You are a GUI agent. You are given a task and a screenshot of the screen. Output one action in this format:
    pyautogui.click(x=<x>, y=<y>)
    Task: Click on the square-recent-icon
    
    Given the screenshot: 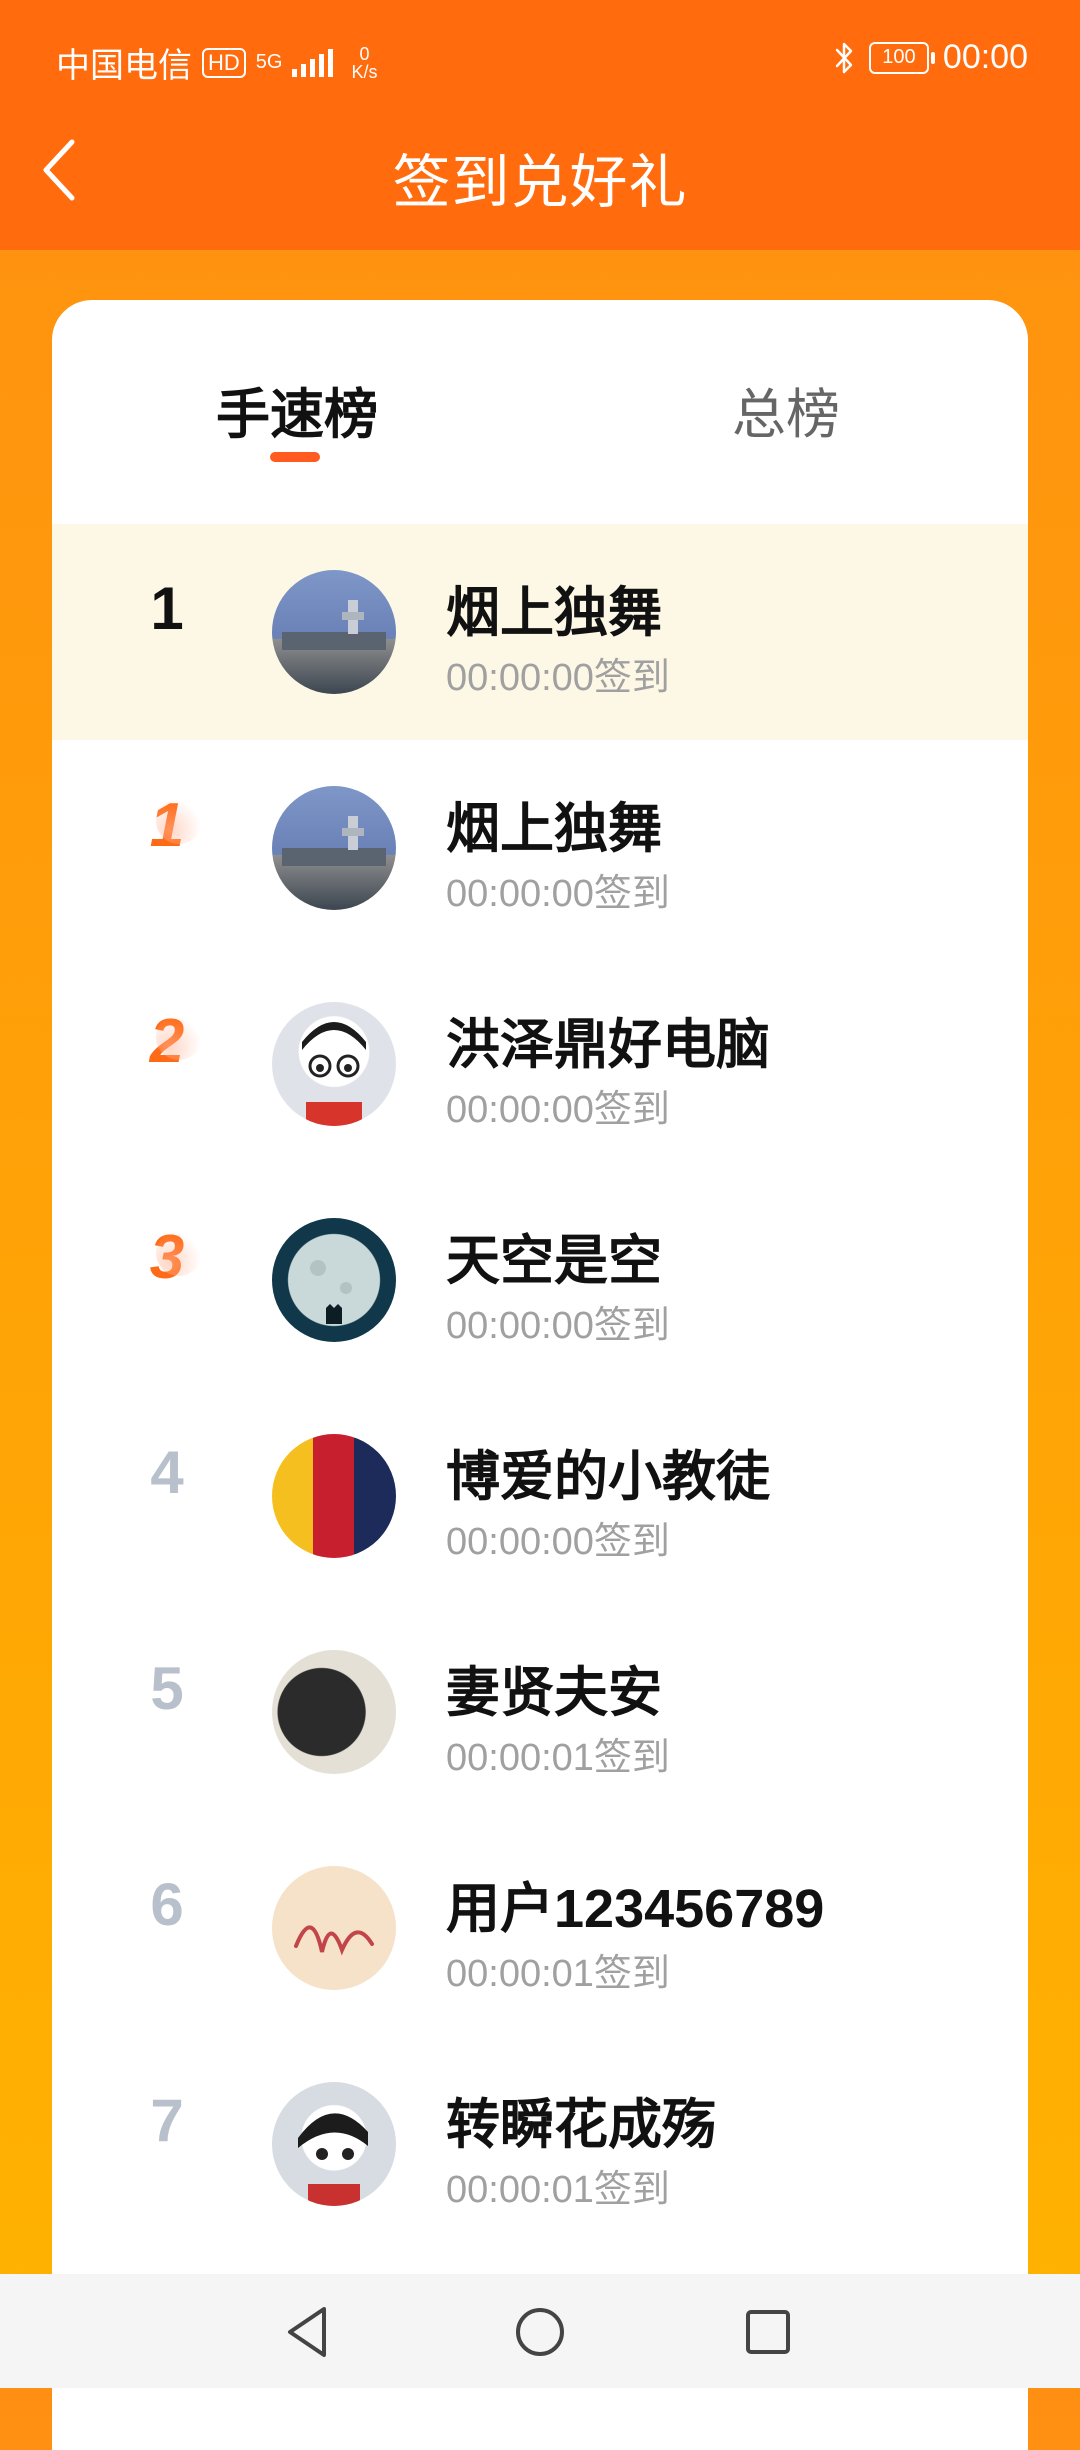 What is the action you would take?
    pyautogui.click(x=768, y=2332)
    